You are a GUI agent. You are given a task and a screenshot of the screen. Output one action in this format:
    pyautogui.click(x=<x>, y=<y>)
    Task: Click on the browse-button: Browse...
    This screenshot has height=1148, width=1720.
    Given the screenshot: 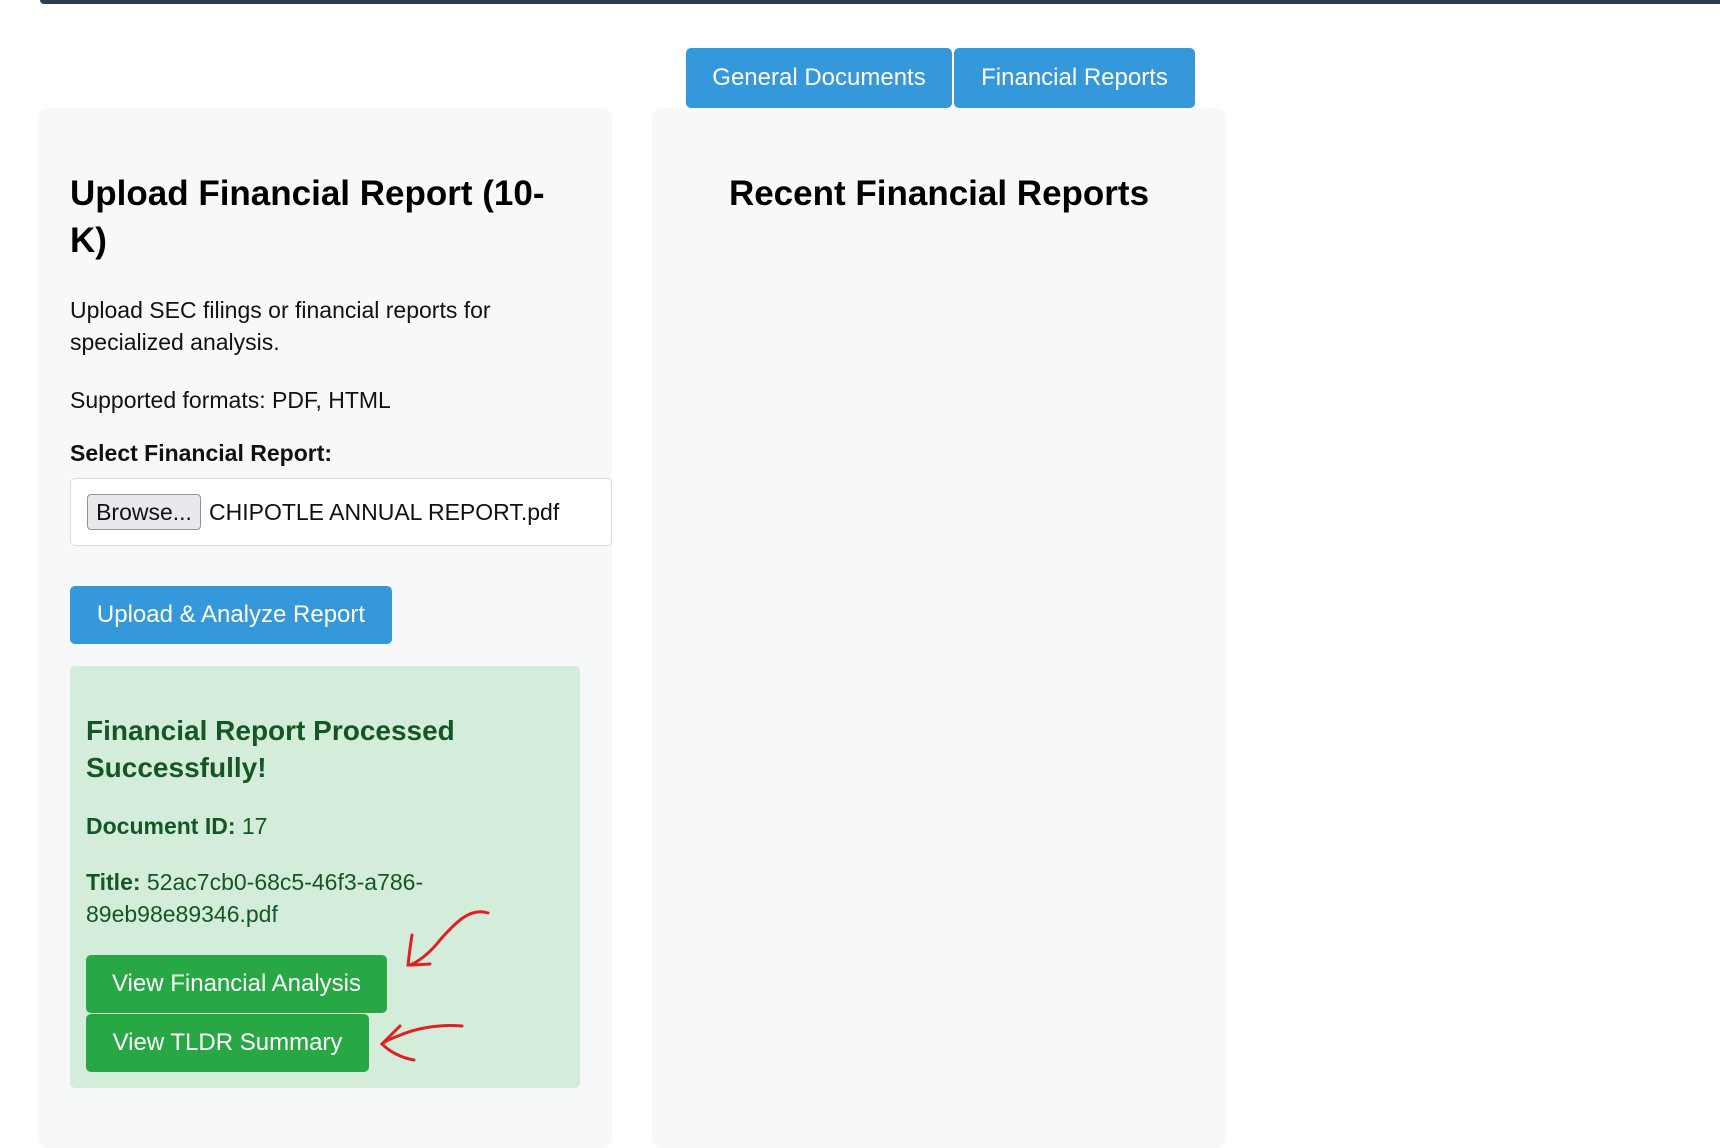 What is the action you would take?
    pyautogui.click(x=144, y=512)
    